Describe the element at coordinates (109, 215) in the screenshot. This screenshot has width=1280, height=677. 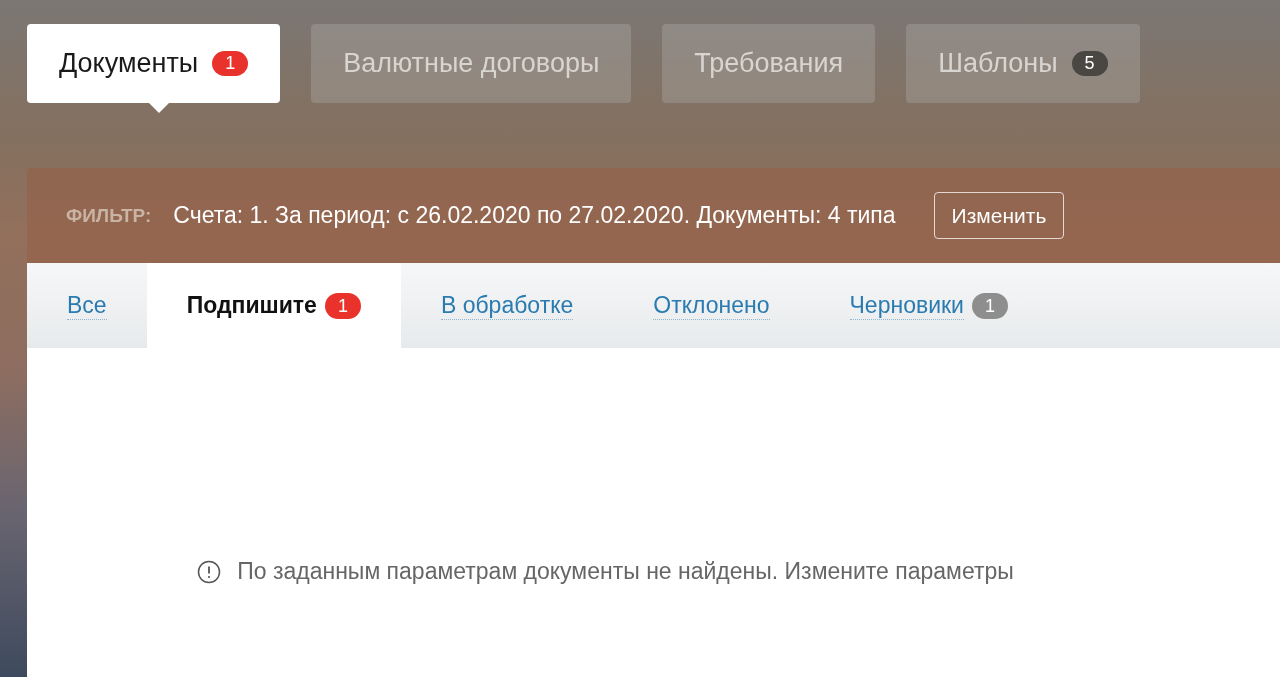
I see `filter-label: ФИЛЬТР:` at that location.